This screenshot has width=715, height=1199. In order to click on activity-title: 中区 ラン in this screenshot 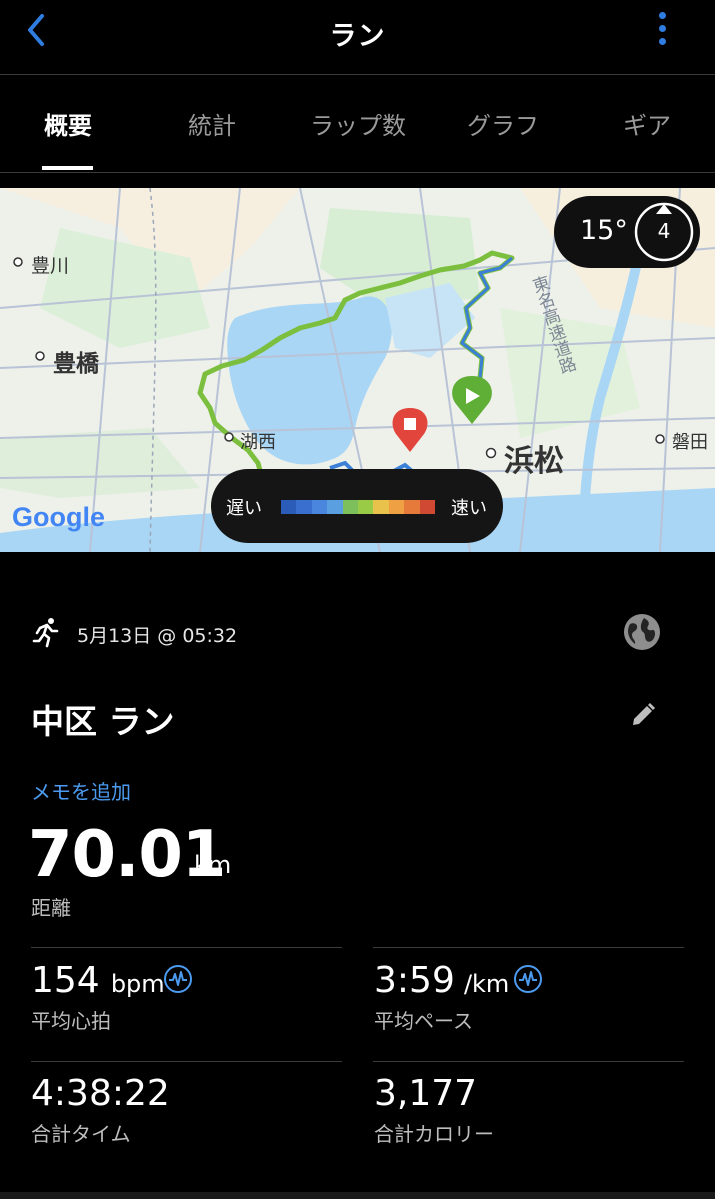, I will do `click(103, 721)`.